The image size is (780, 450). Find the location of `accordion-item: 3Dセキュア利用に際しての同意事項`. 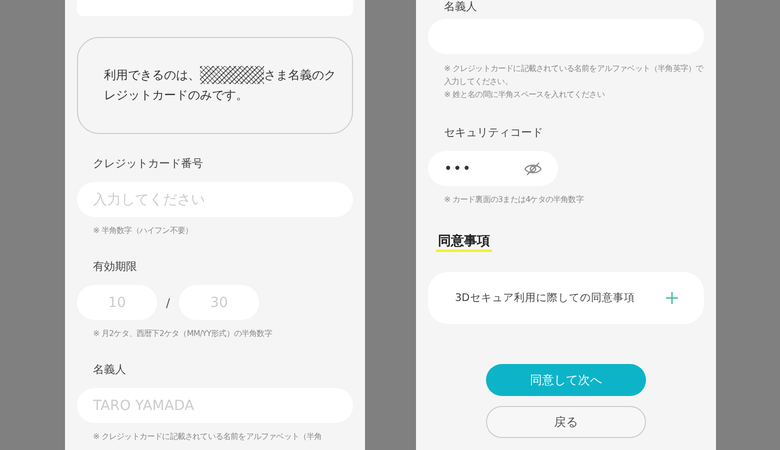

accordion-item: 3Dセキュア利用に際しての同意事項 is located at coordinates (566, 298).